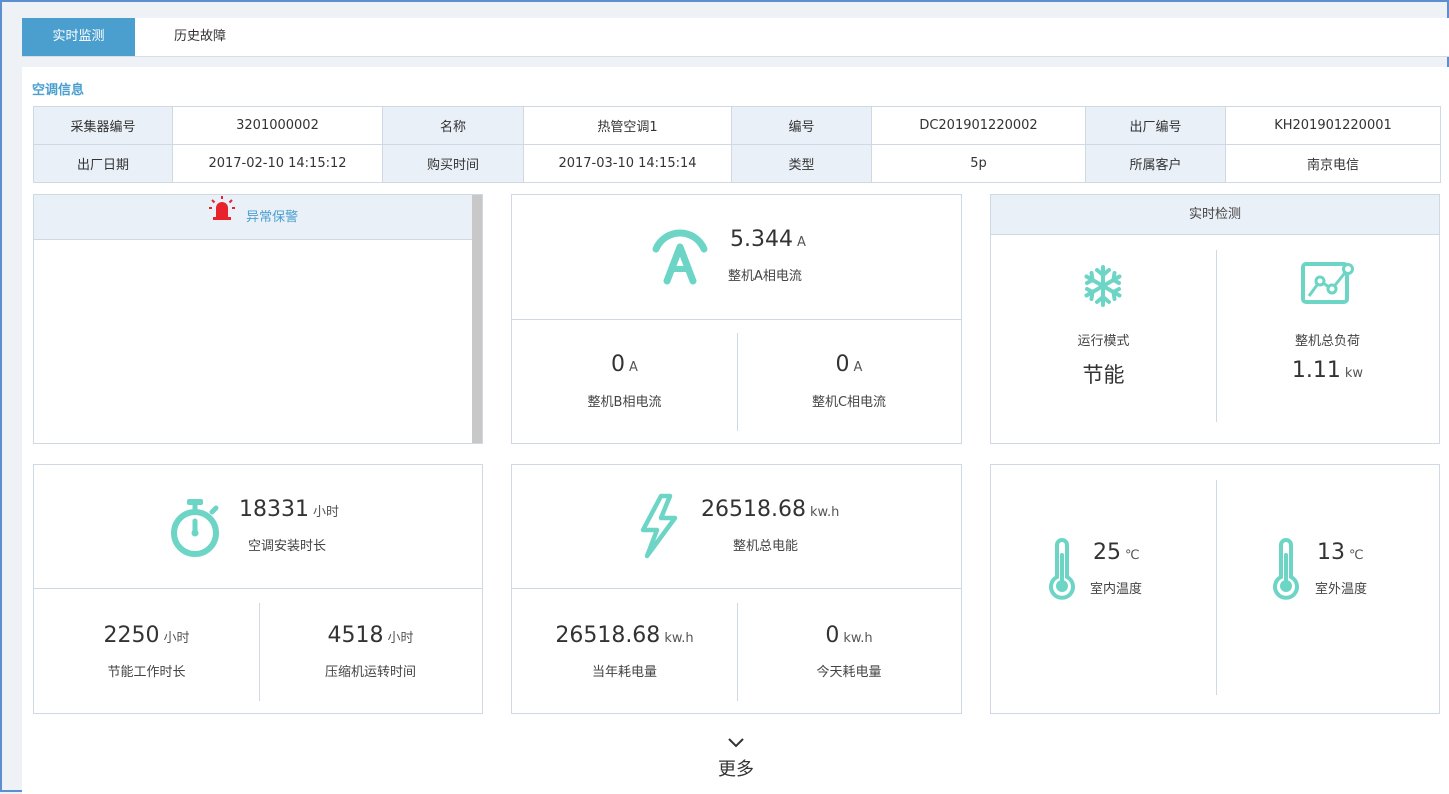 This screenshot has height=794, width=1449. I want to click on more-toggle: 更多, so click(735, 759).